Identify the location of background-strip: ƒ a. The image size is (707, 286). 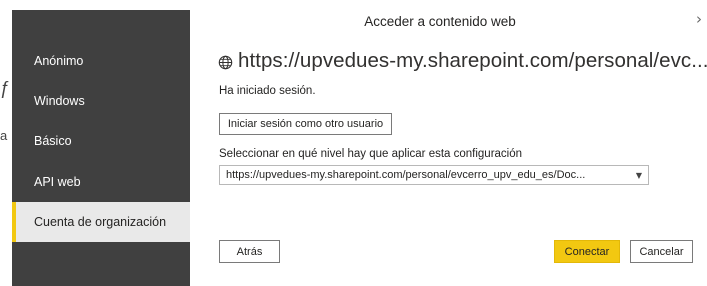
(6, 143).